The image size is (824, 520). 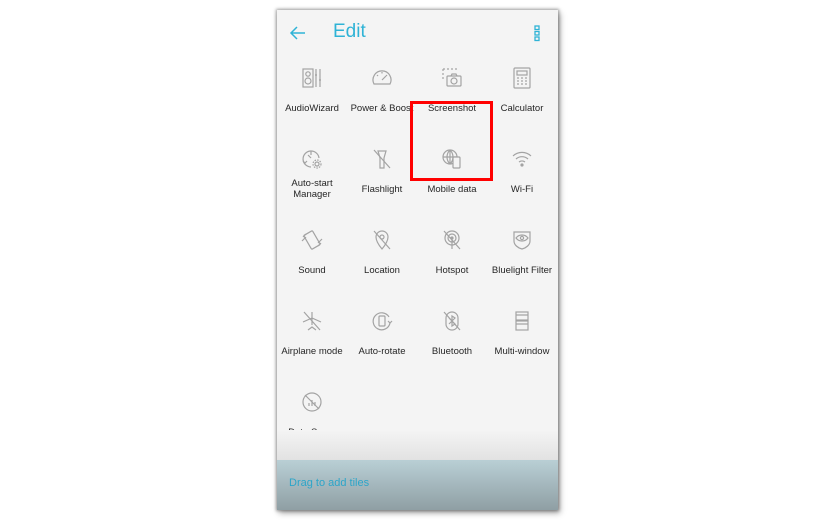 I want to click on speedometer-icon, so click(x=382, y=77).